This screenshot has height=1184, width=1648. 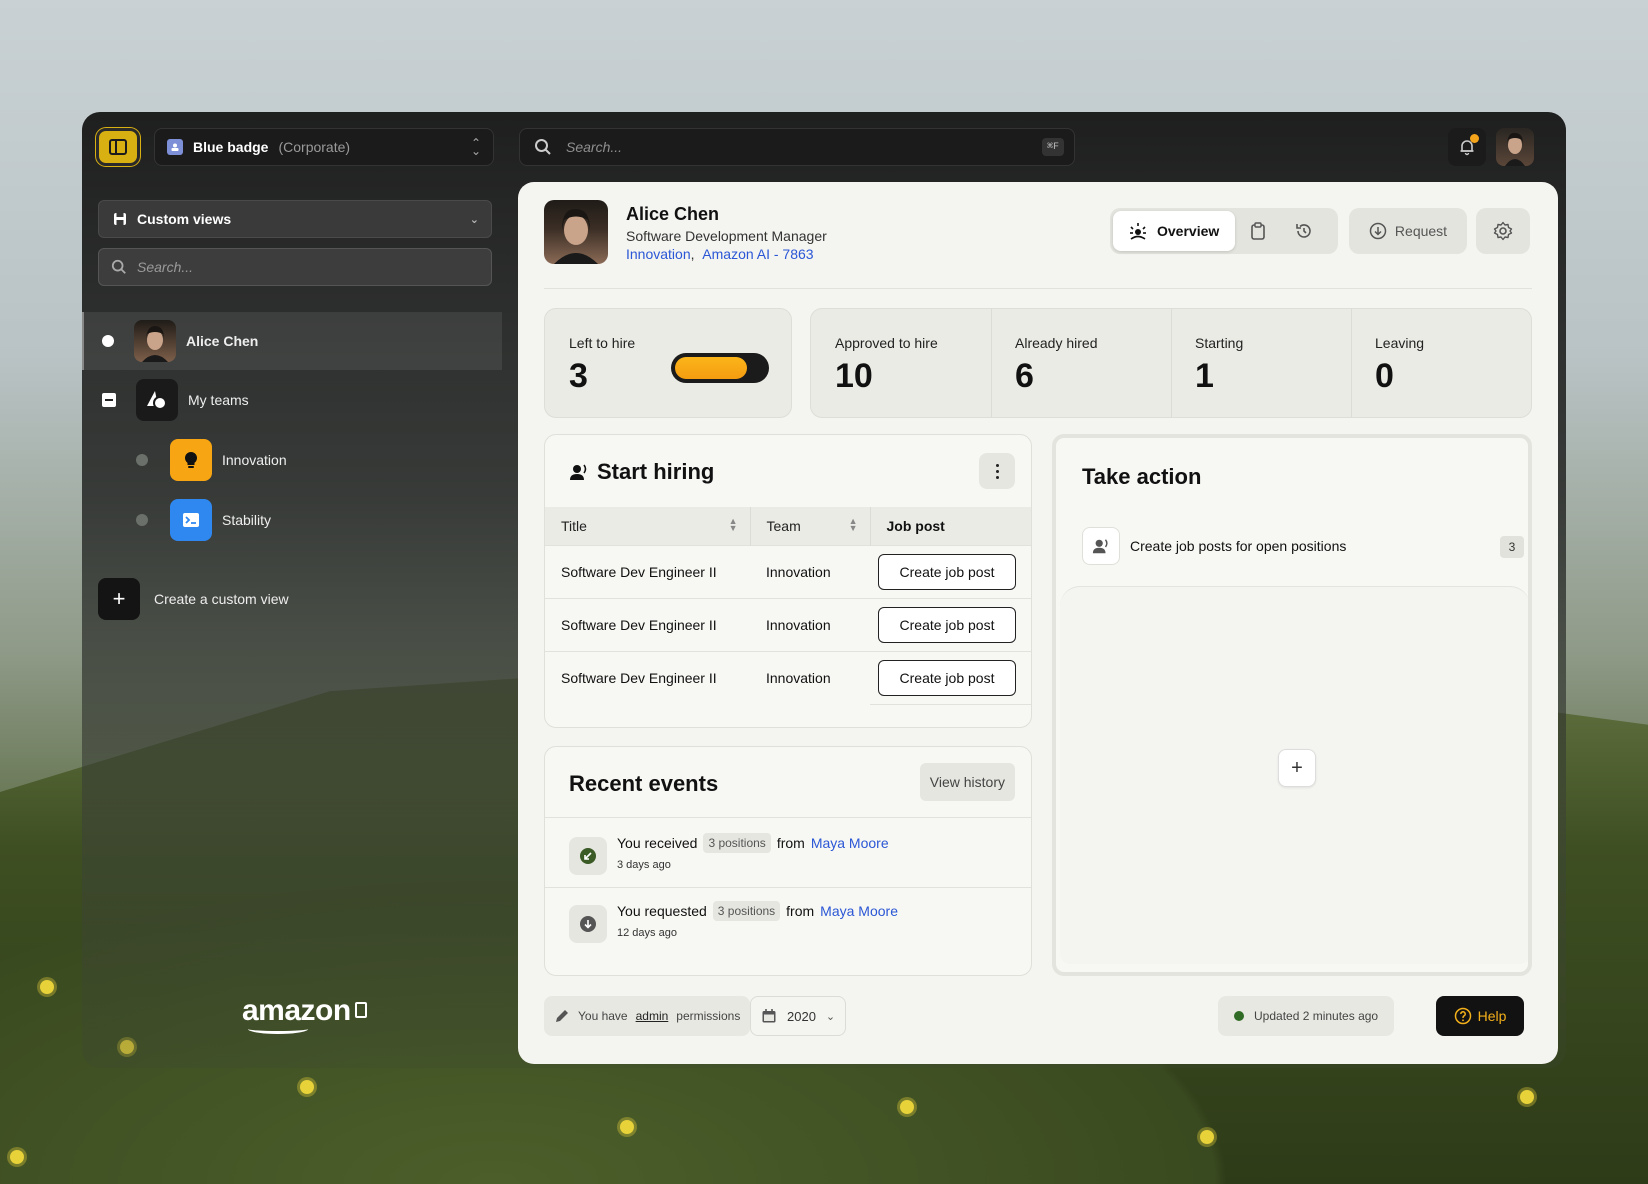 What do you see at coordinates (1474, 138) in the screenshot?
I see `notification-dot` at bounding box center [1474, 138].